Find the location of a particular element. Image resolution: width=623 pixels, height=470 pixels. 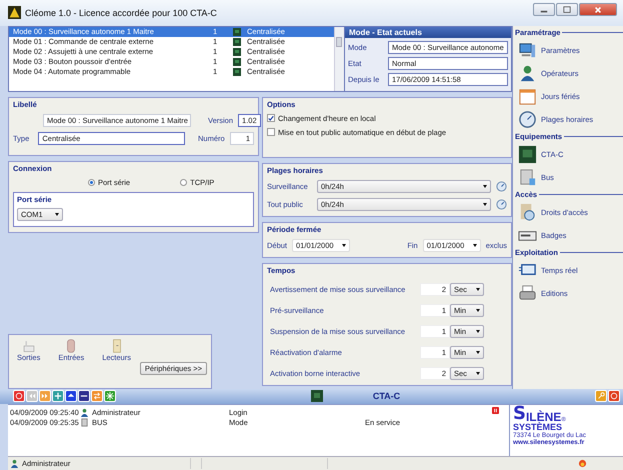

logo-text: YSTÈMES is located at coordinates (540, 427).